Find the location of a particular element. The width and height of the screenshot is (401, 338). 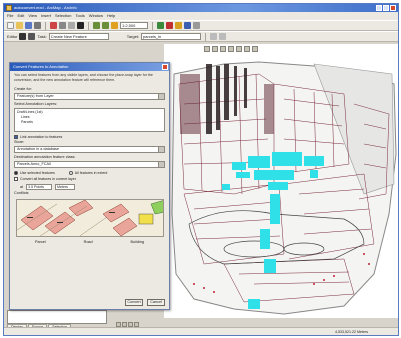

measure-icon is located at coordinates (255, 48).